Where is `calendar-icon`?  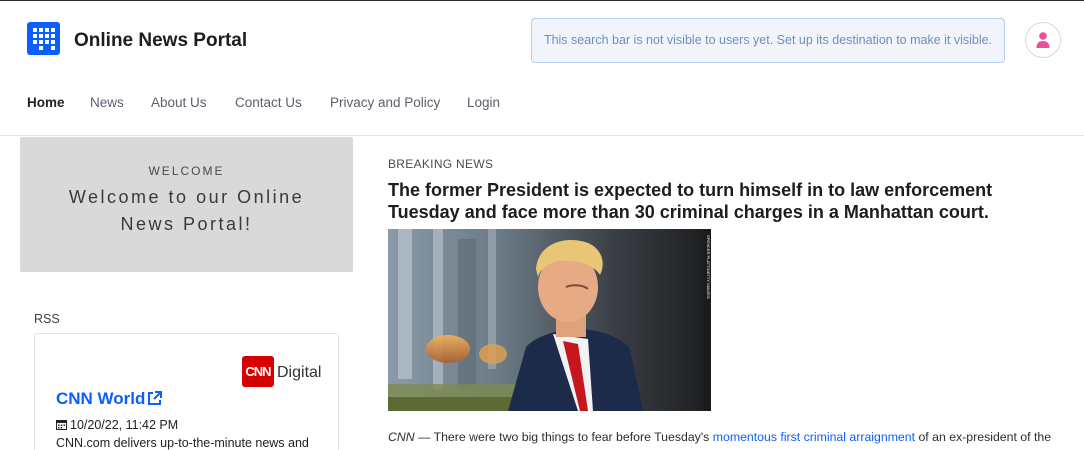
calendar-icon is located at coordinates (61, 425).